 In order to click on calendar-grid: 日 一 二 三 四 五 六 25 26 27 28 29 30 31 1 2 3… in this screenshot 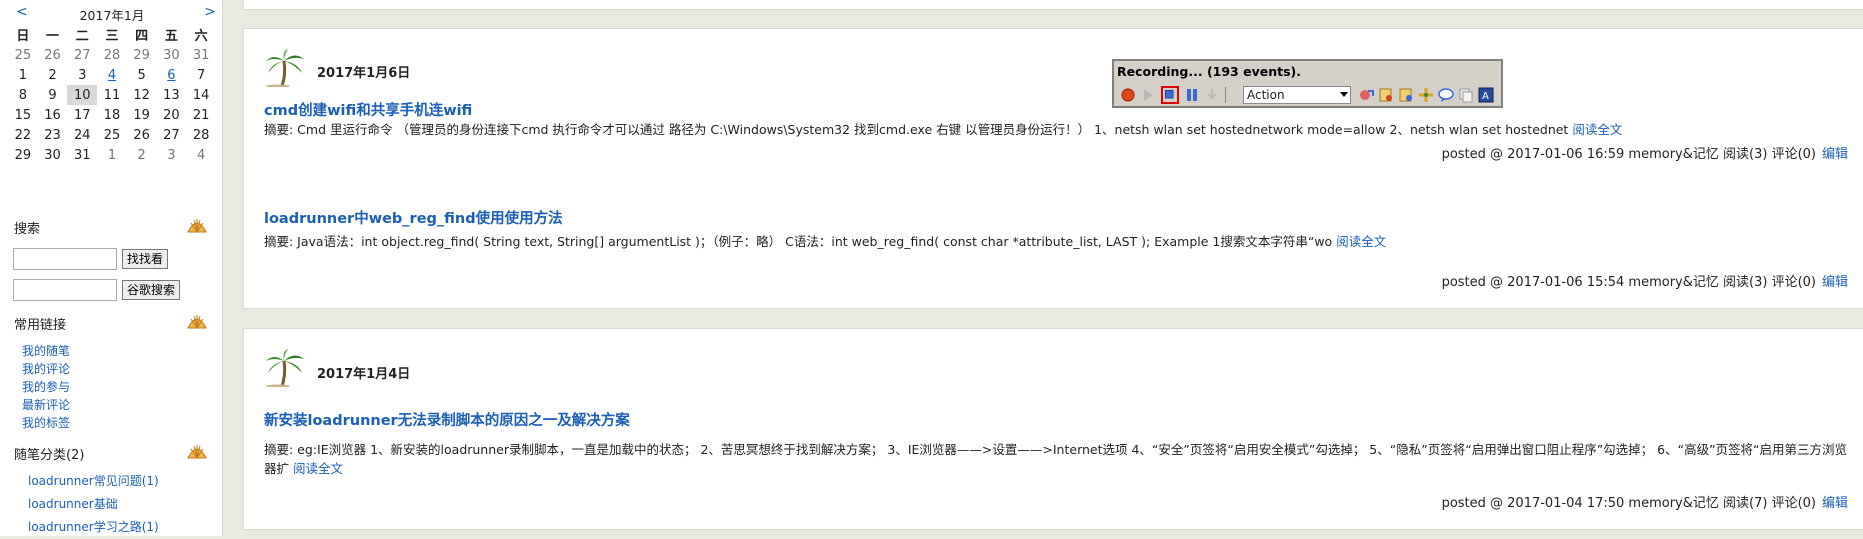, I will do `click(112, 94)`.